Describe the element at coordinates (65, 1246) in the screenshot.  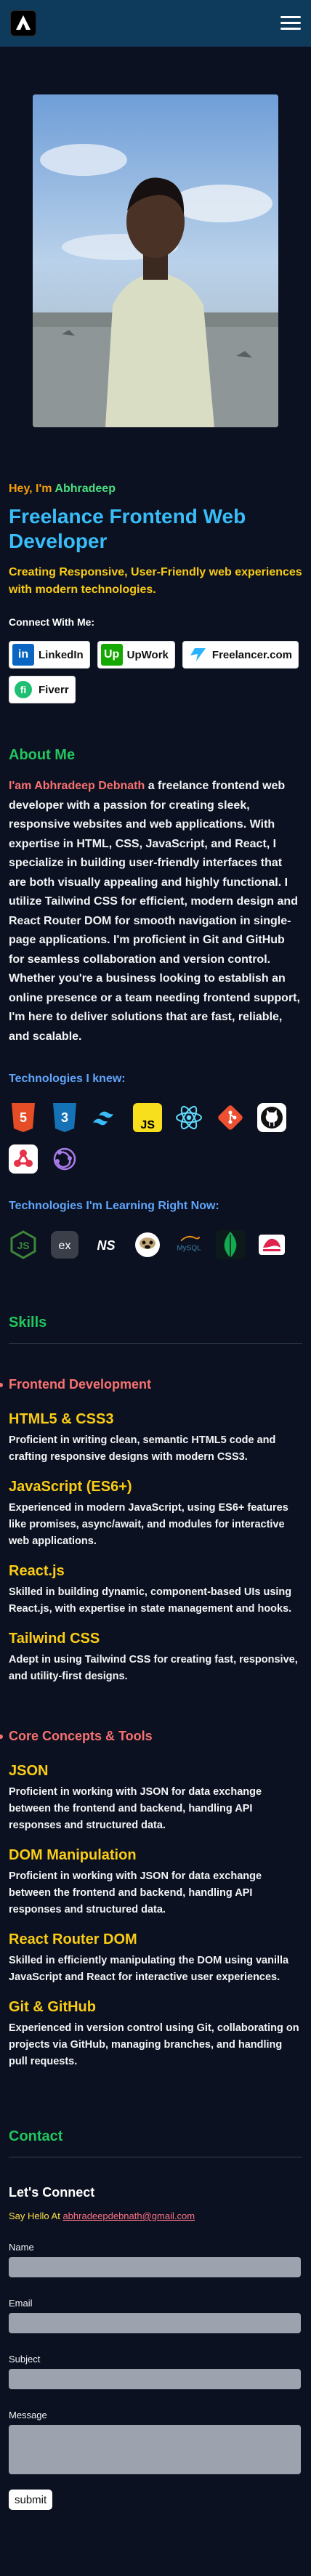
I see `svg-text: ex` at that location.